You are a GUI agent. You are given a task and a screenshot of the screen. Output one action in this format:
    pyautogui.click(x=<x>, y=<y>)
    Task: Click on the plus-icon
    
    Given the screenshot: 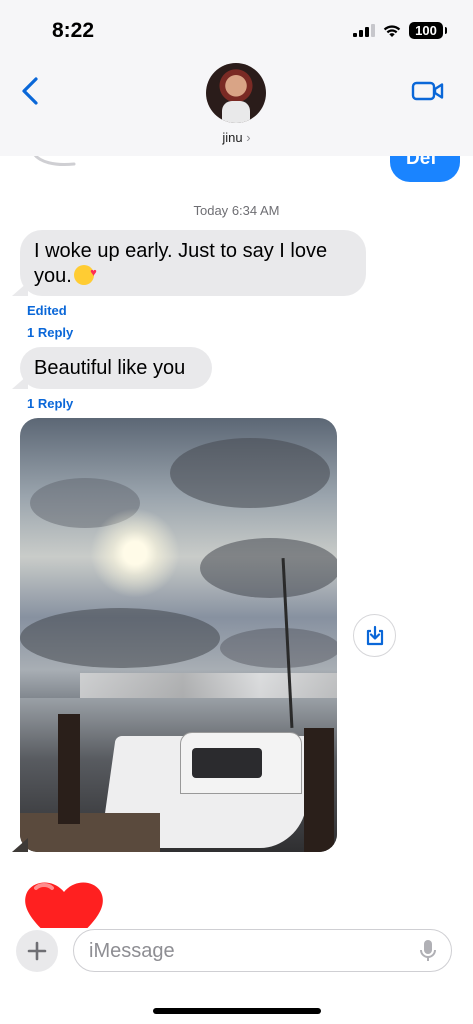 What is the action you would take?
    pyautogui.click(x=37, y=951)
    